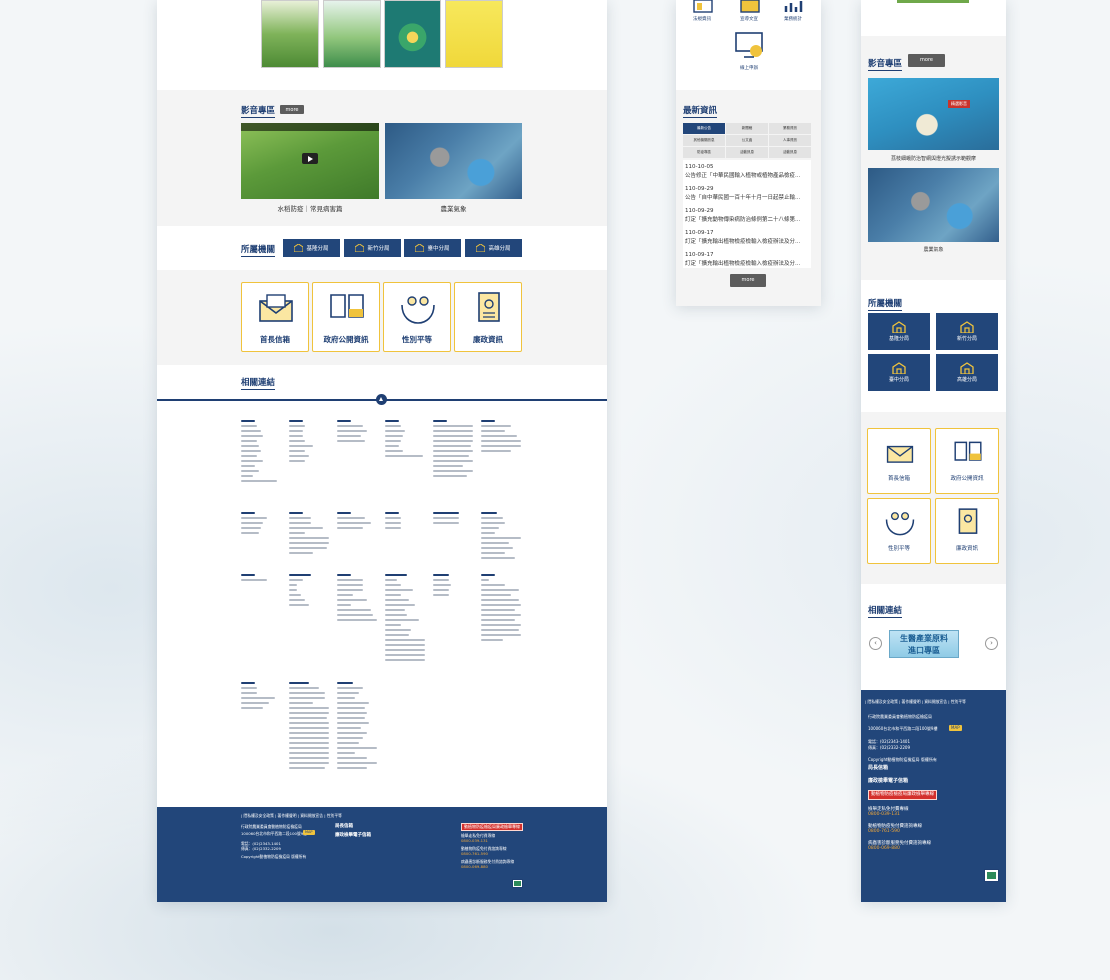 The height and width of the screenshot is (980, 1110). What do you see at coordinates (378, 249) in the screenshot?
I see `agency-label: 新竹分局` at bounding box center [378, 249].